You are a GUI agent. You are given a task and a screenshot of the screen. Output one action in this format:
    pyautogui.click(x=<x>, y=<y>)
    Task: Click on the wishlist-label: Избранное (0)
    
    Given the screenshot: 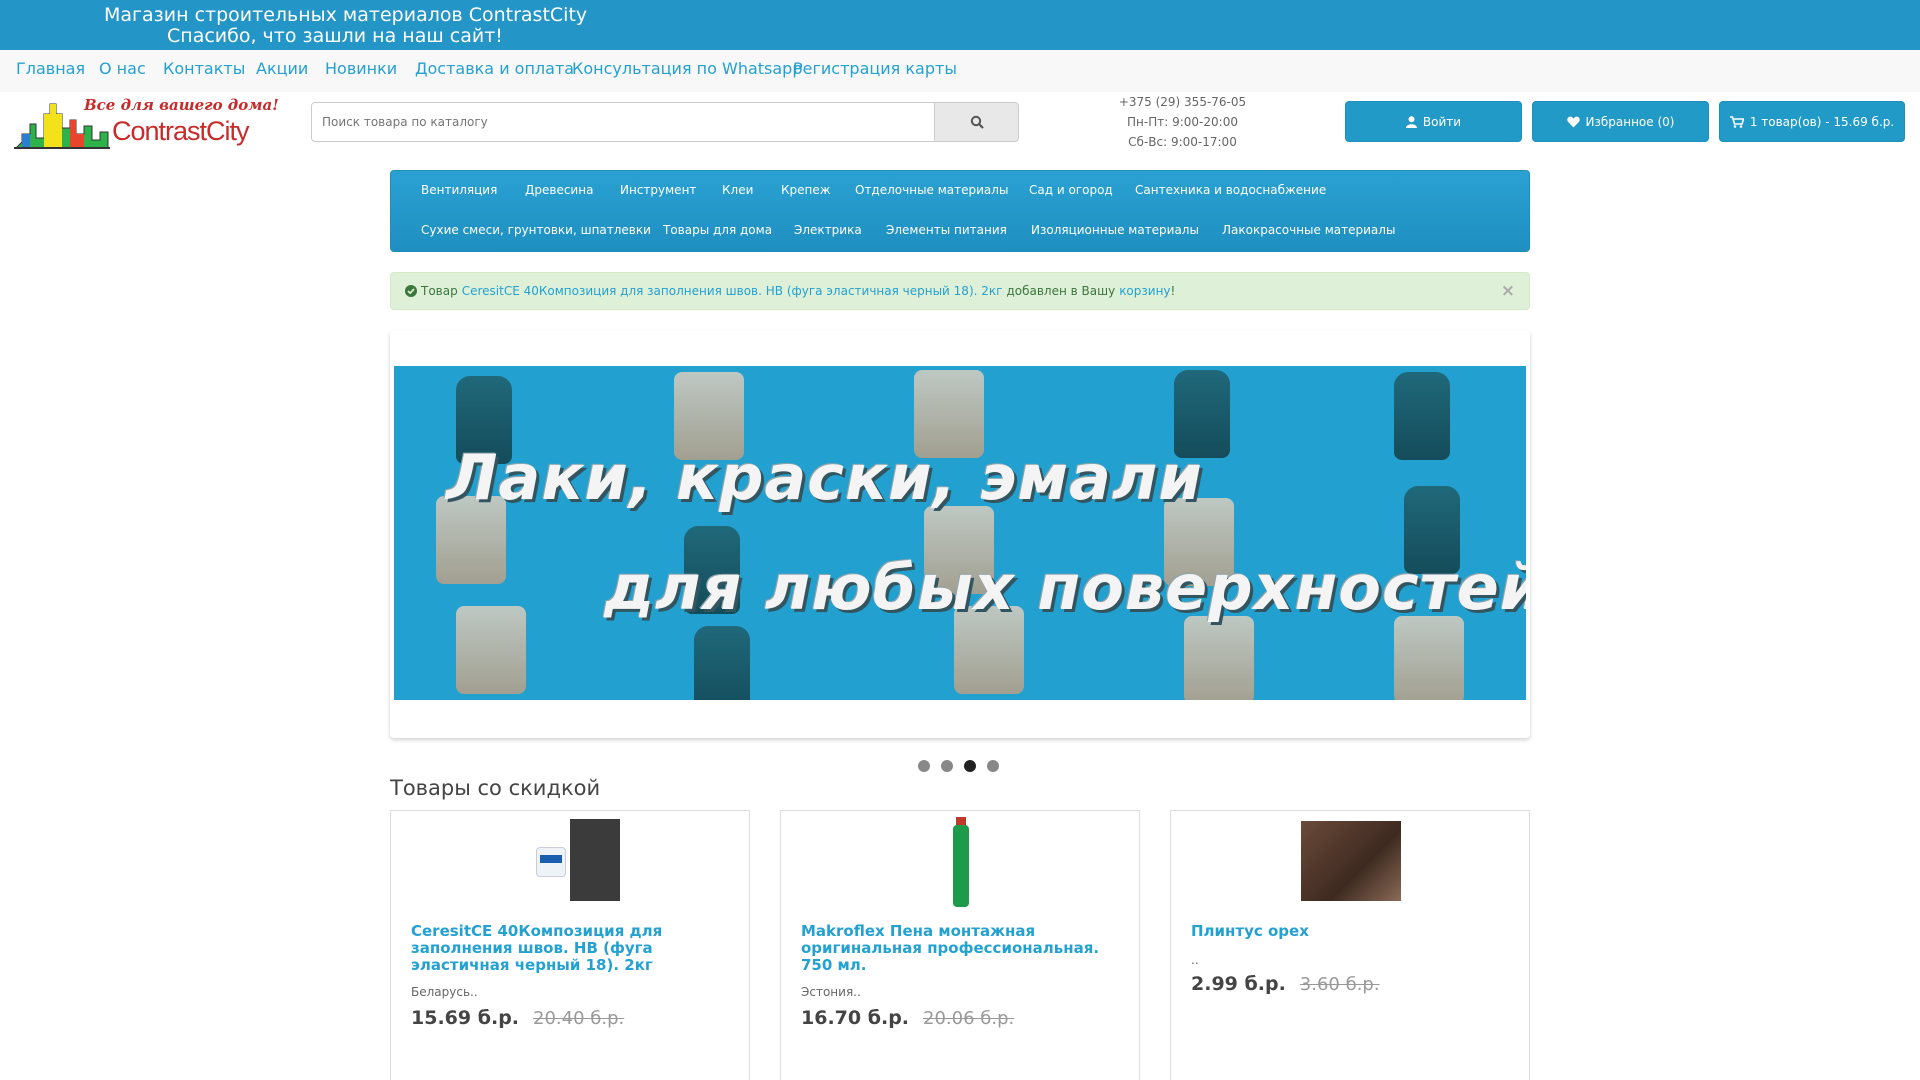 What is the action you would take?
    pyautogui.click(x=1630, y=121)
    